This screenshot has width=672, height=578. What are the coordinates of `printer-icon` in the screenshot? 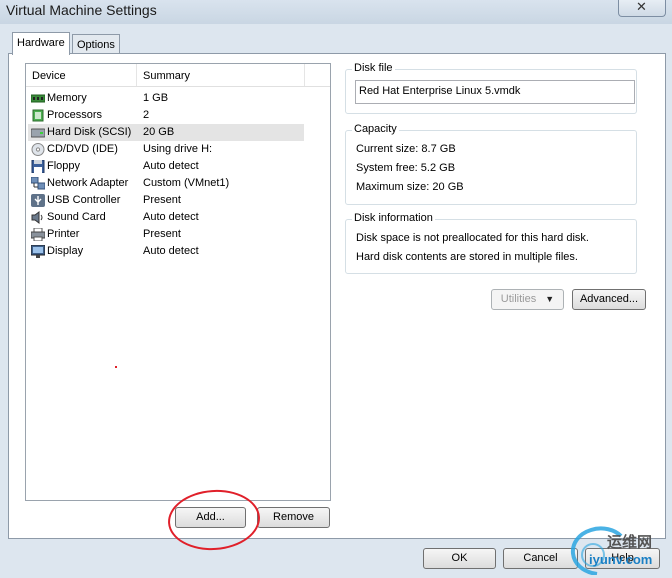 It's located at (38, 234).